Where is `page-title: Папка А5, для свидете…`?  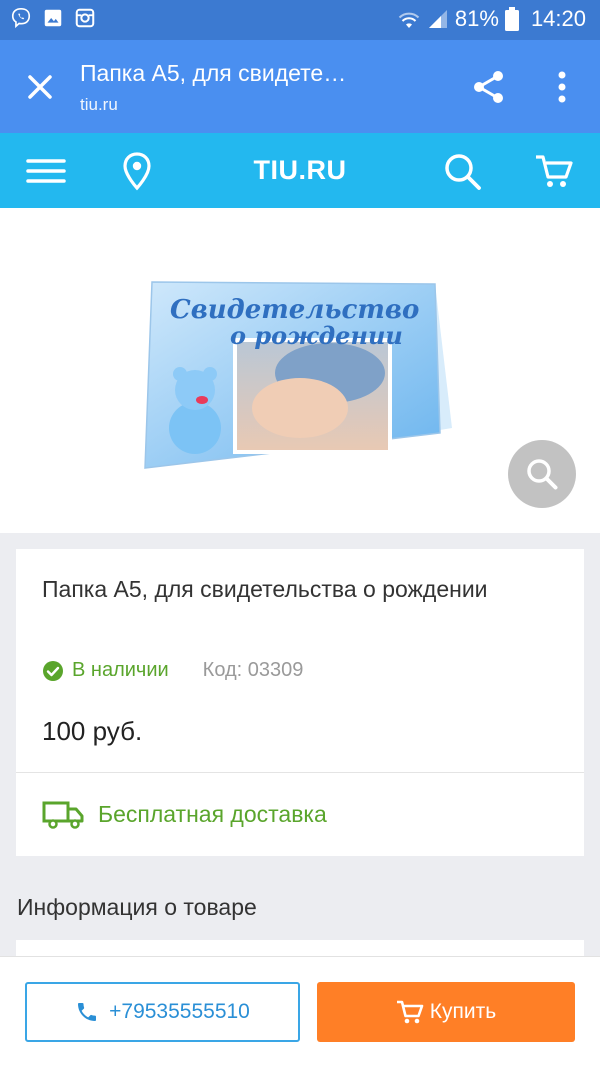
page-title: Папка А5, для свидете… is located at coordinates (213, 73).